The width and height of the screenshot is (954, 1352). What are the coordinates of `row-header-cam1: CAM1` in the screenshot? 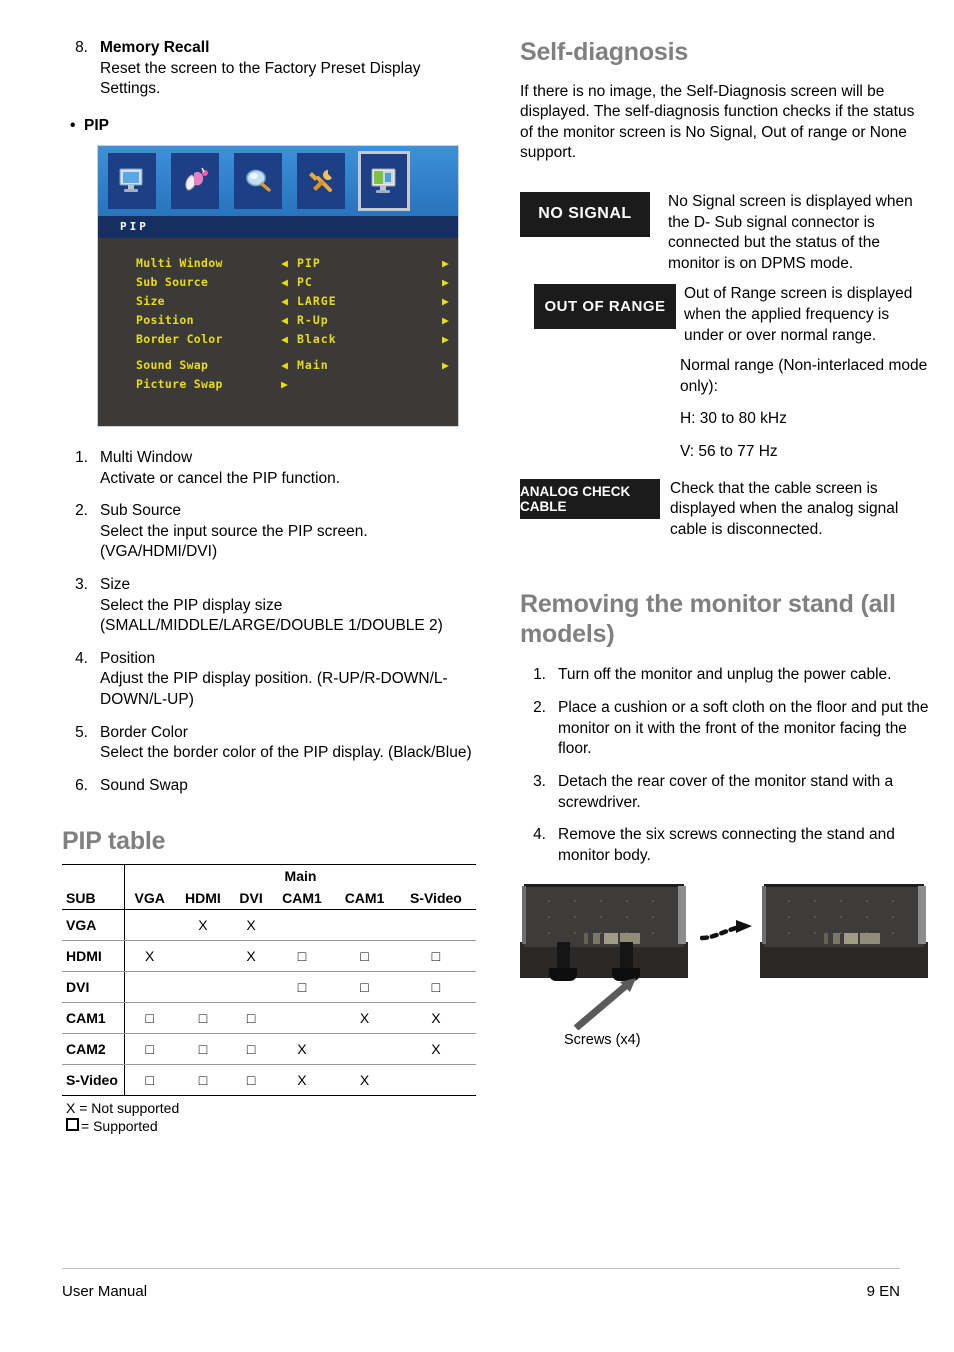 It's located at (93, 1018).